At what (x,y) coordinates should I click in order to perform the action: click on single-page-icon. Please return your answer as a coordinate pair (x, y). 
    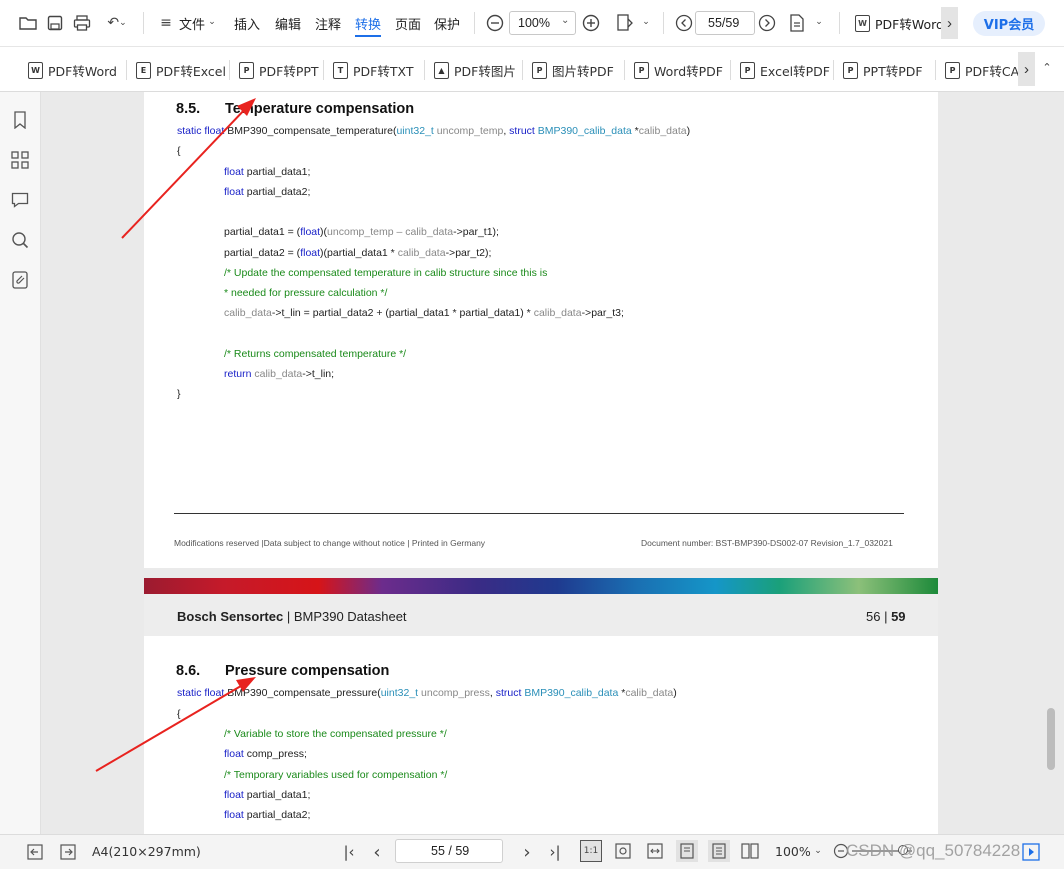
    Looking at the image, I should click on (687, 851).